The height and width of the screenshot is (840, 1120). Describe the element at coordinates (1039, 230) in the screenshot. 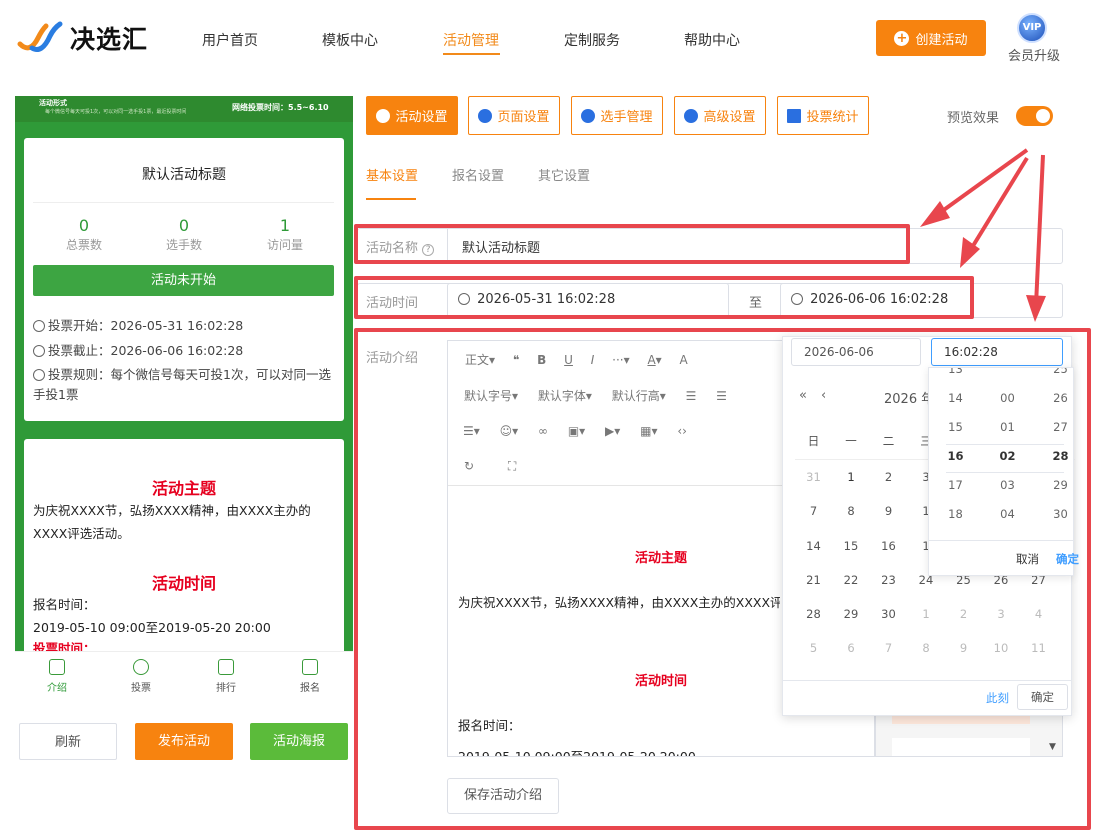

I see `arrow-line` at that location.